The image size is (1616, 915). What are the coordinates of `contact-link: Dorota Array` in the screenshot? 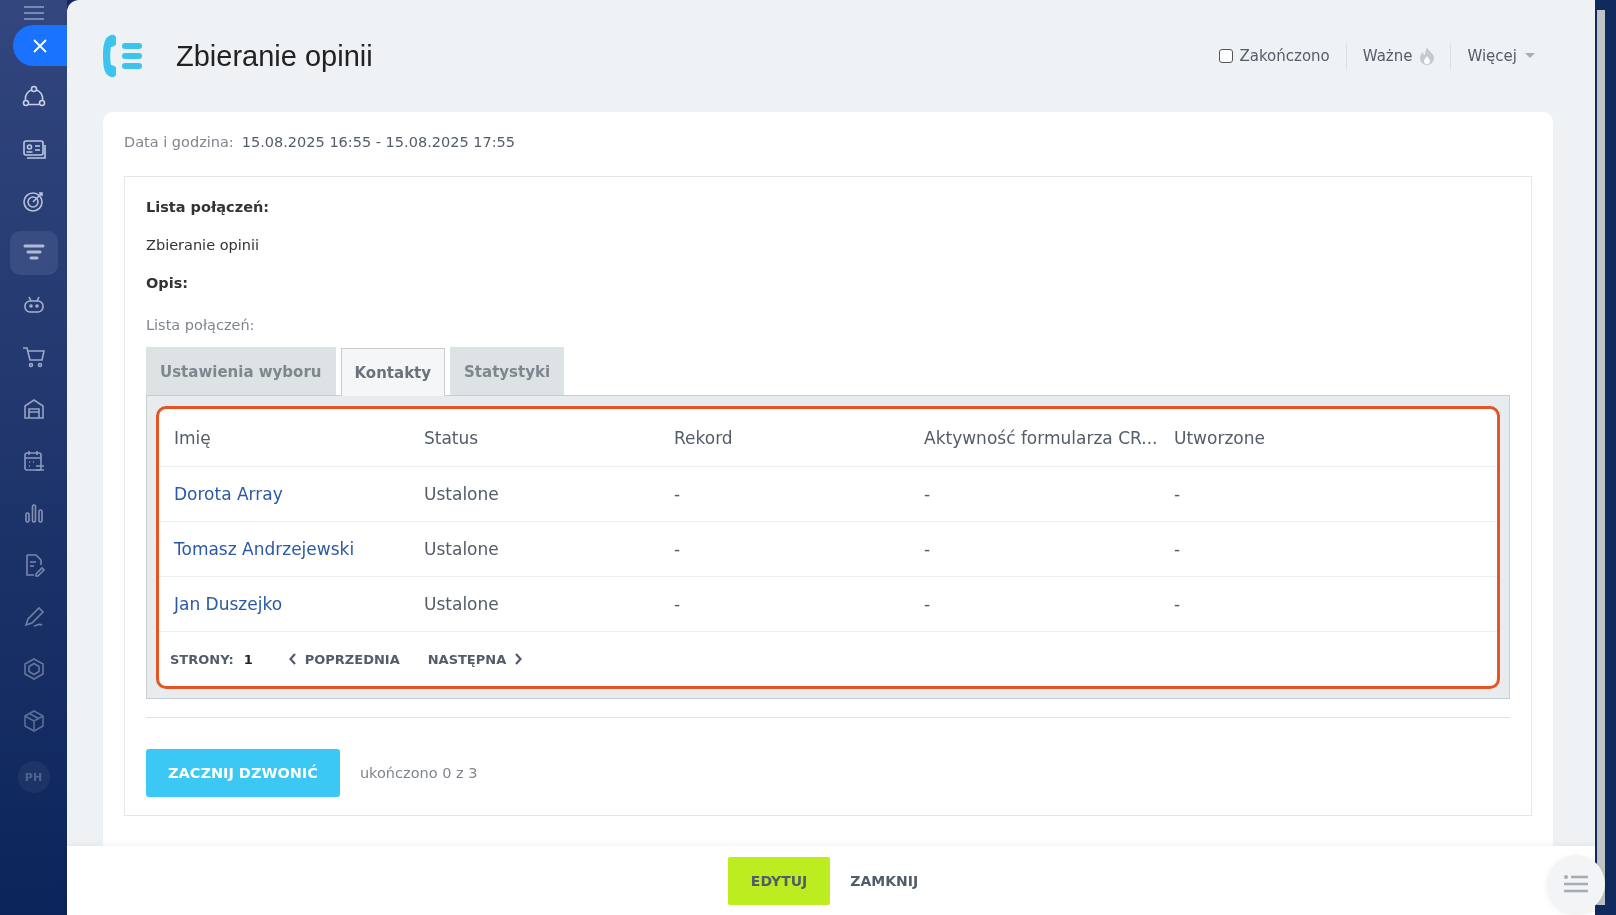 It's located at (299, 494).